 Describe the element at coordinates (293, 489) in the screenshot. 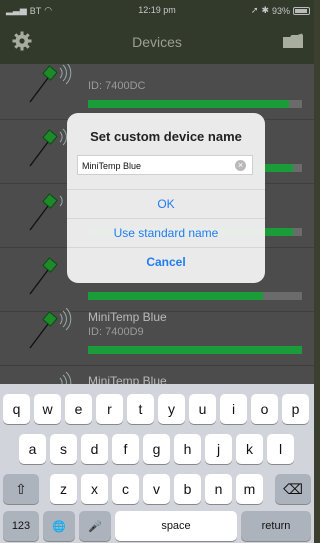

I see `delete-key: ⌫` at that location.